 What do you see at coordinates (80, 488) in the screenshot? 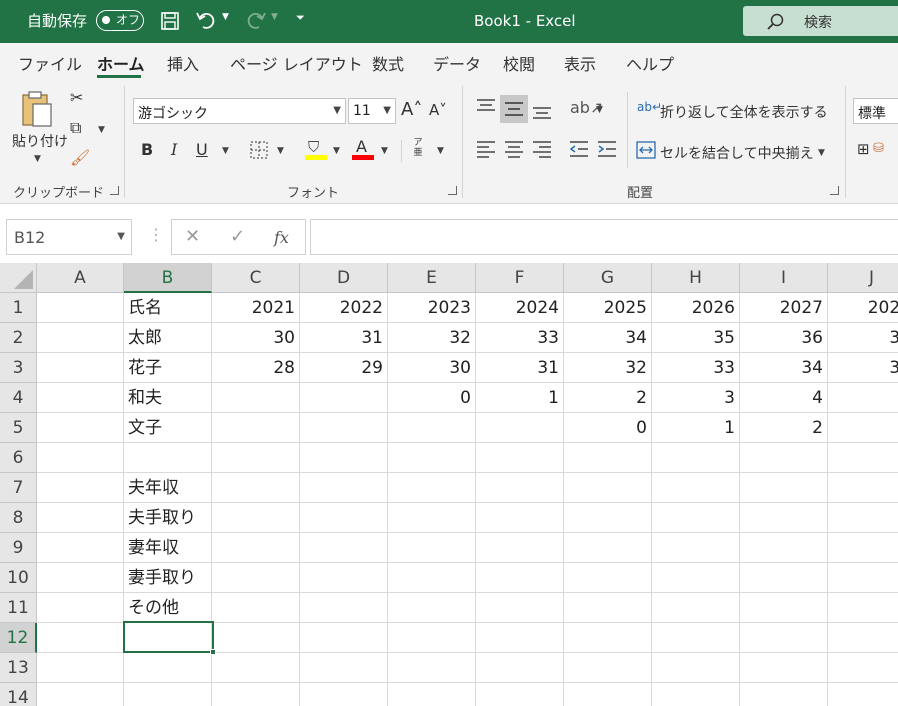
I see `cell-a7` at bounding box center [80, 488].